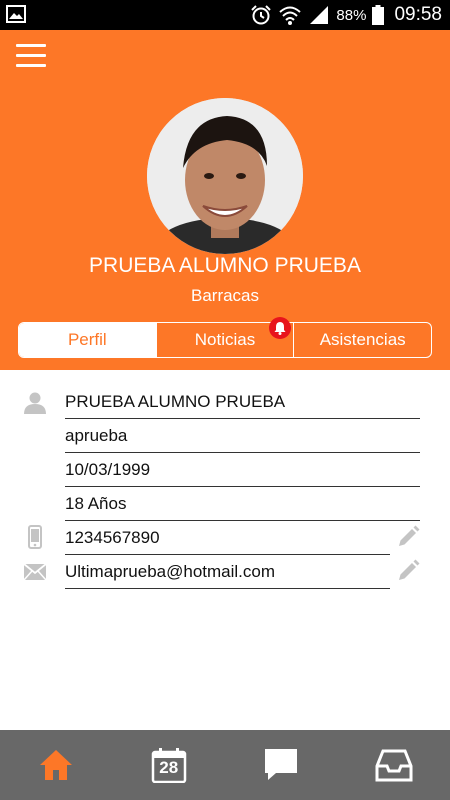 This screenshot has height=800, width=450. Describe the element at coordinates (280, 328) in the screenshot. I see `bell-icon` at that location.